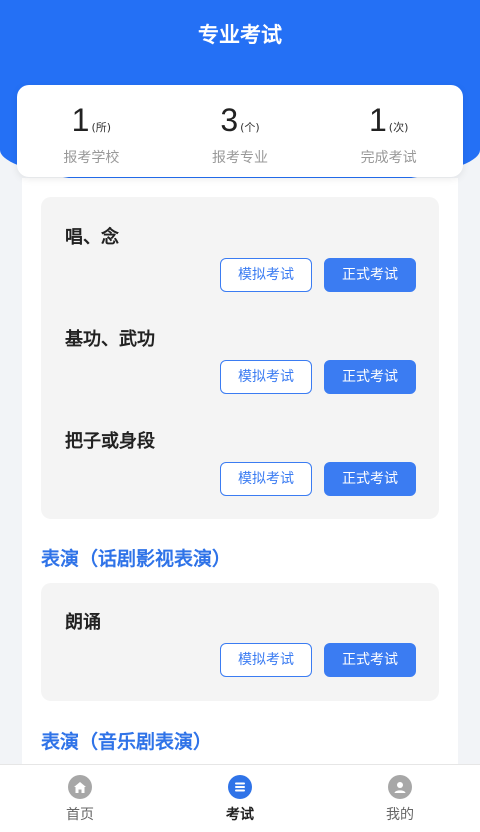 This screenshot has height=832, width=480. What do you see at coordinates (110, 441) in the screenshot?
I see `subject-name: 把子或身段` at bounding box center [110, 441].